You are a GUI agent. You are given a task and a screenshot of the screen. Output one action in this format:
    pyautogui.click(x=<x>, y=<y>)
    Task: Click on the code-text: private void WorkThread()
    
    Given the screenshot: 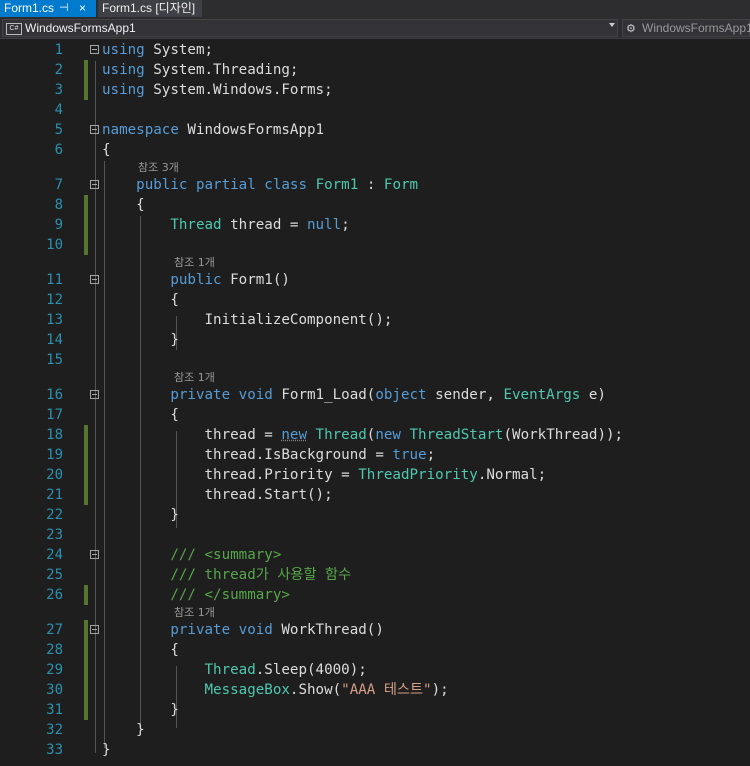 What is the action you would take?
    pyautogui.click(x=243, y=630)
    